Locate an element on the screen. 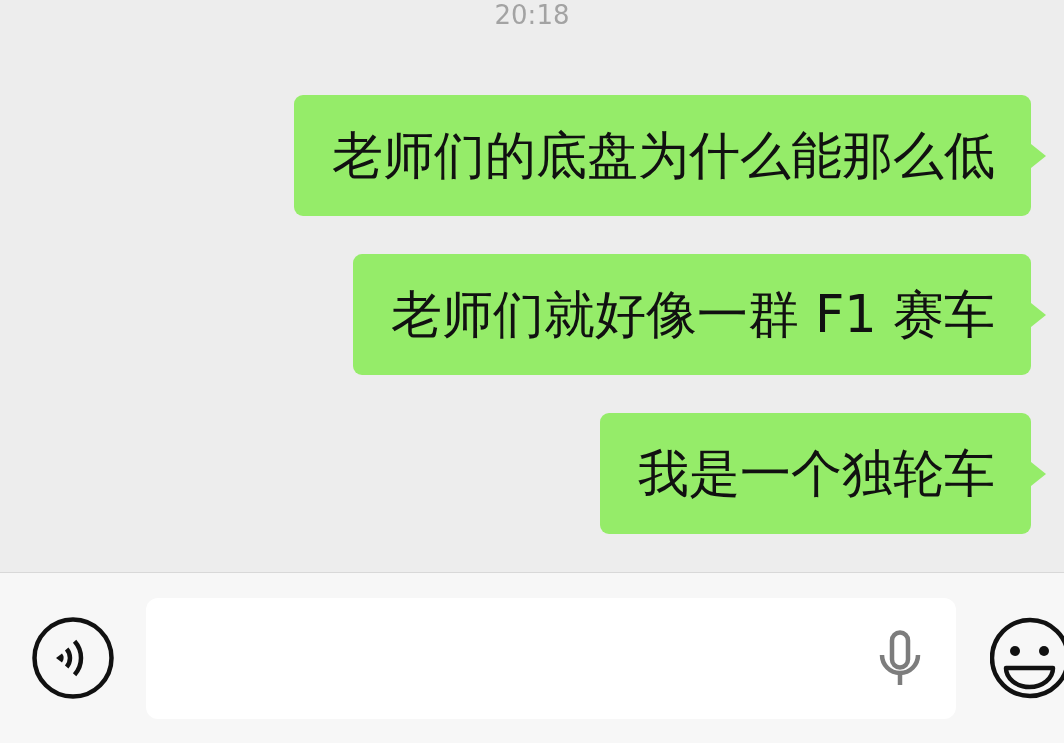  sound-wave-icon is located at coordinates (73, 658).